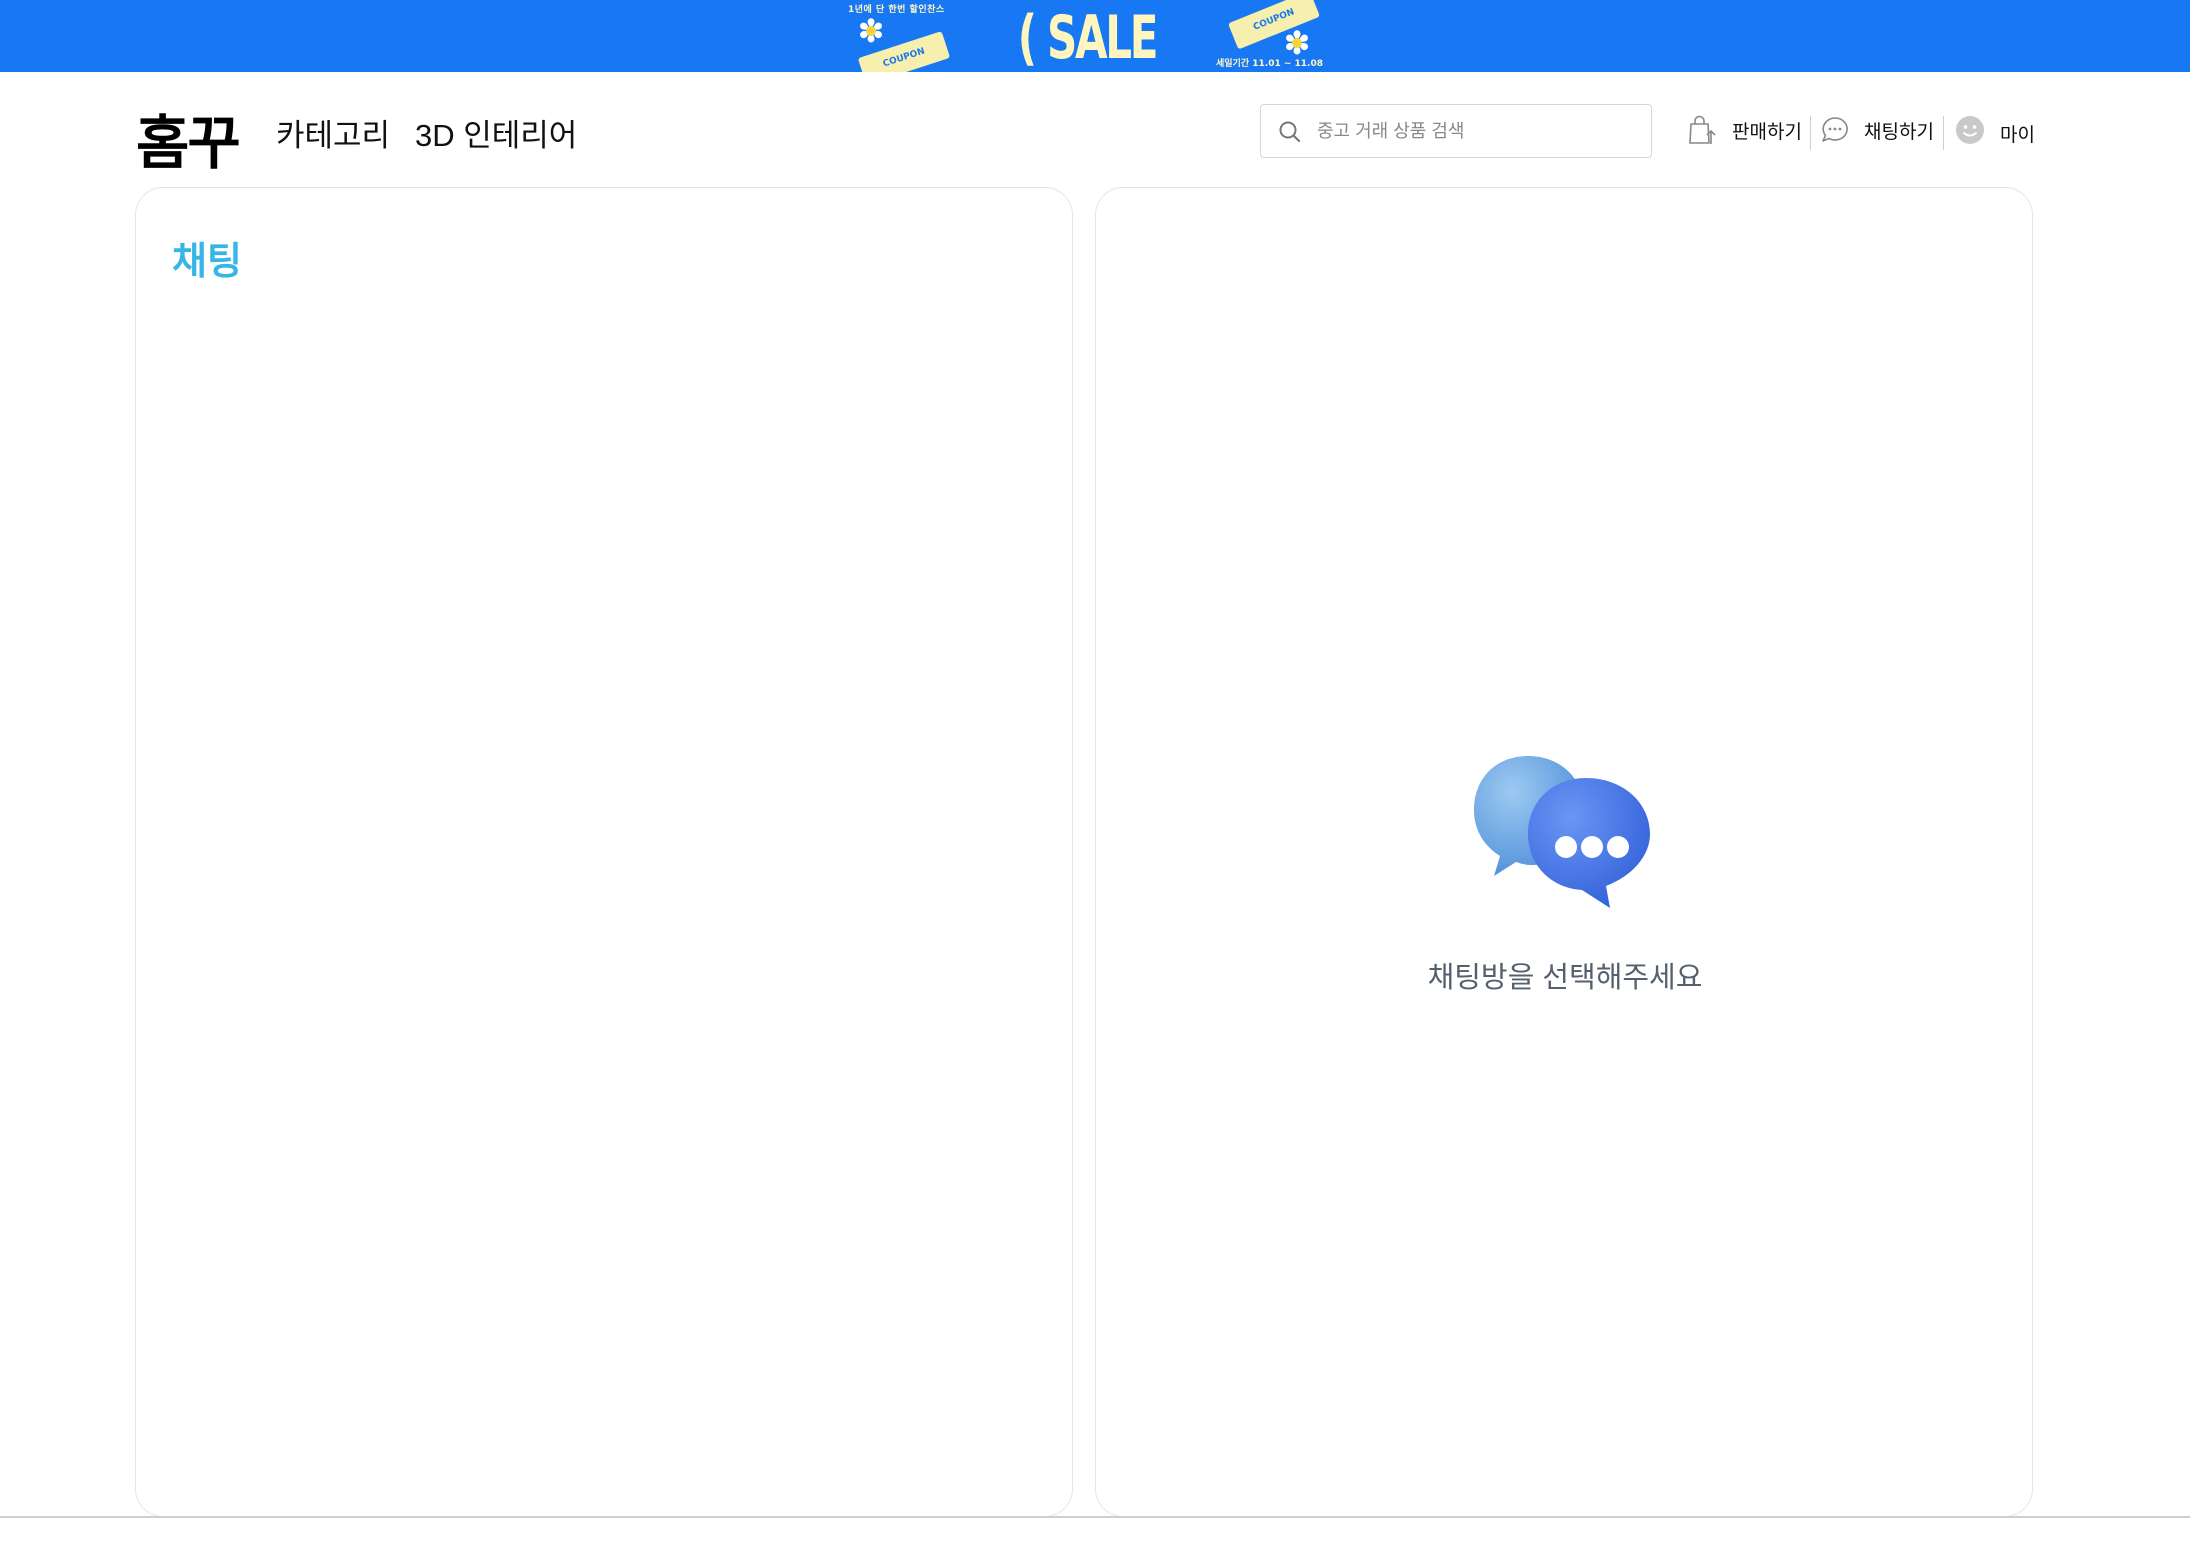  What do you see at coordinates (1835, 129) in the screenshot?
I see `chat-bubble-icon` at bounding box center [1835, 129].